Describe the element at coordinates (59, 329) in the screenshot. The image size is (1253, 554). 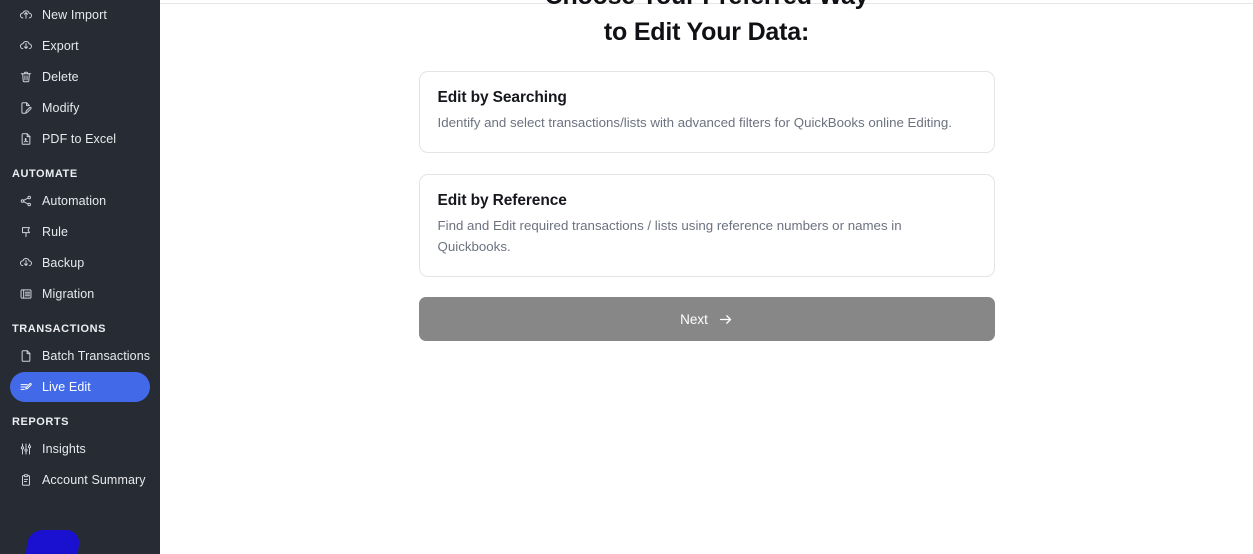
I see `sidebar-section-transactions: TRANSACTIONS` at that location.